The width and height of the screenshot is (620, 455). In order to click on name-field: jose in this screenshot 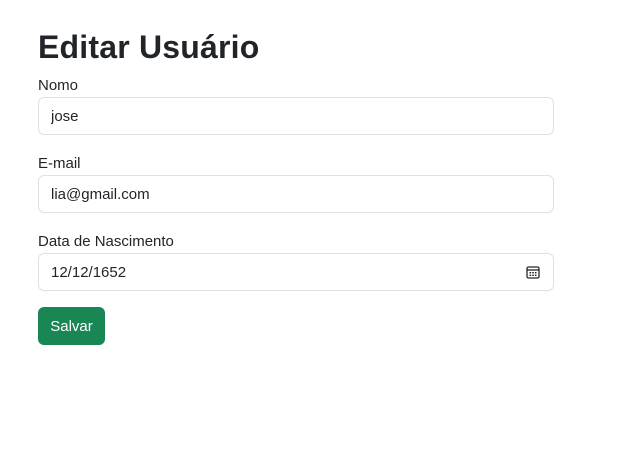, I will do `click(296, 116)`.